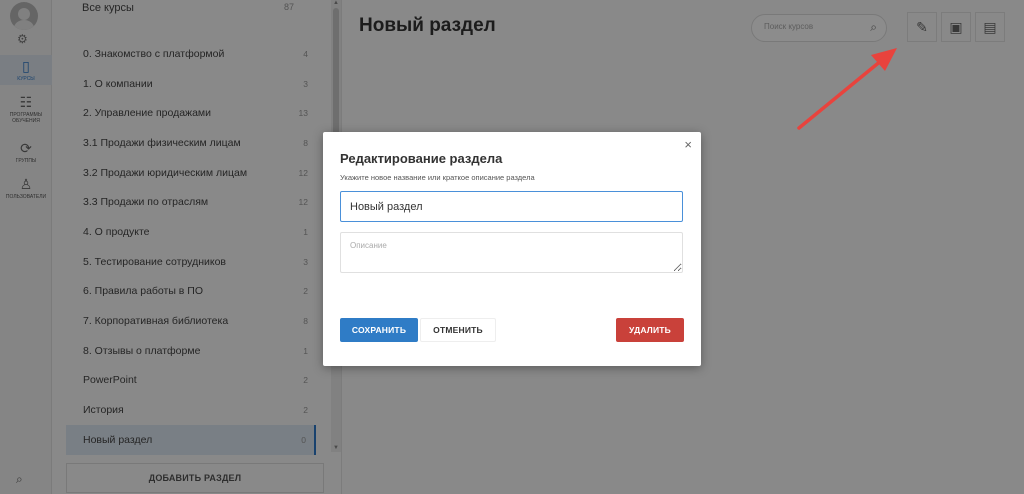  I want to click on cancel-button: ОТМЕНИТЬ, so click(458, 330).